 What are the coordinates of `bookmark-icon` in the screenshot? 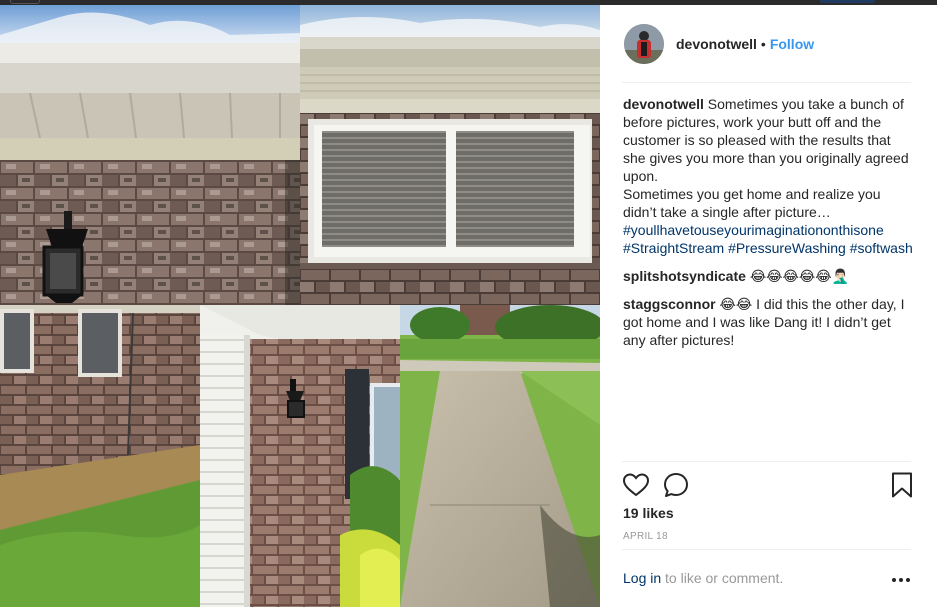 It's located at (902, 485).